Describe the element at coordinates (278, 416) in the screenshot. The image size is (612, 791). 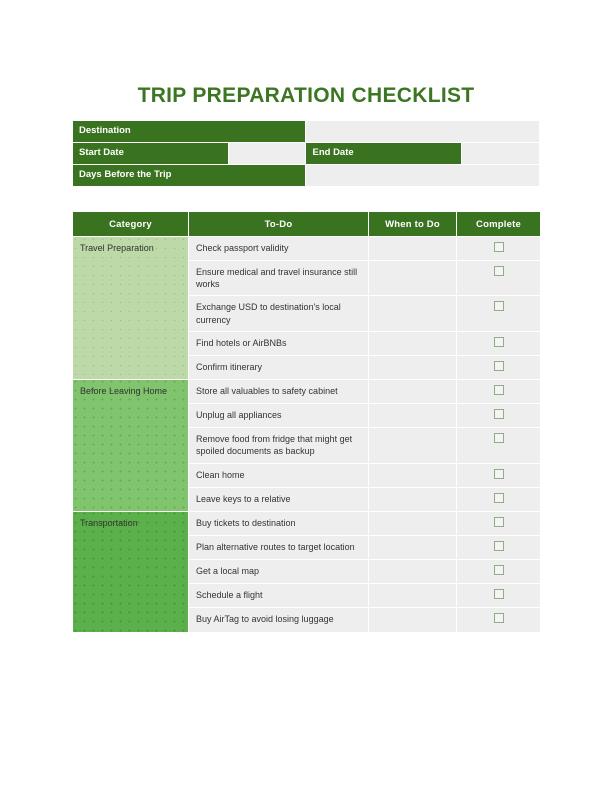
I see `todo-cell: Unplug all appliances` at that location.